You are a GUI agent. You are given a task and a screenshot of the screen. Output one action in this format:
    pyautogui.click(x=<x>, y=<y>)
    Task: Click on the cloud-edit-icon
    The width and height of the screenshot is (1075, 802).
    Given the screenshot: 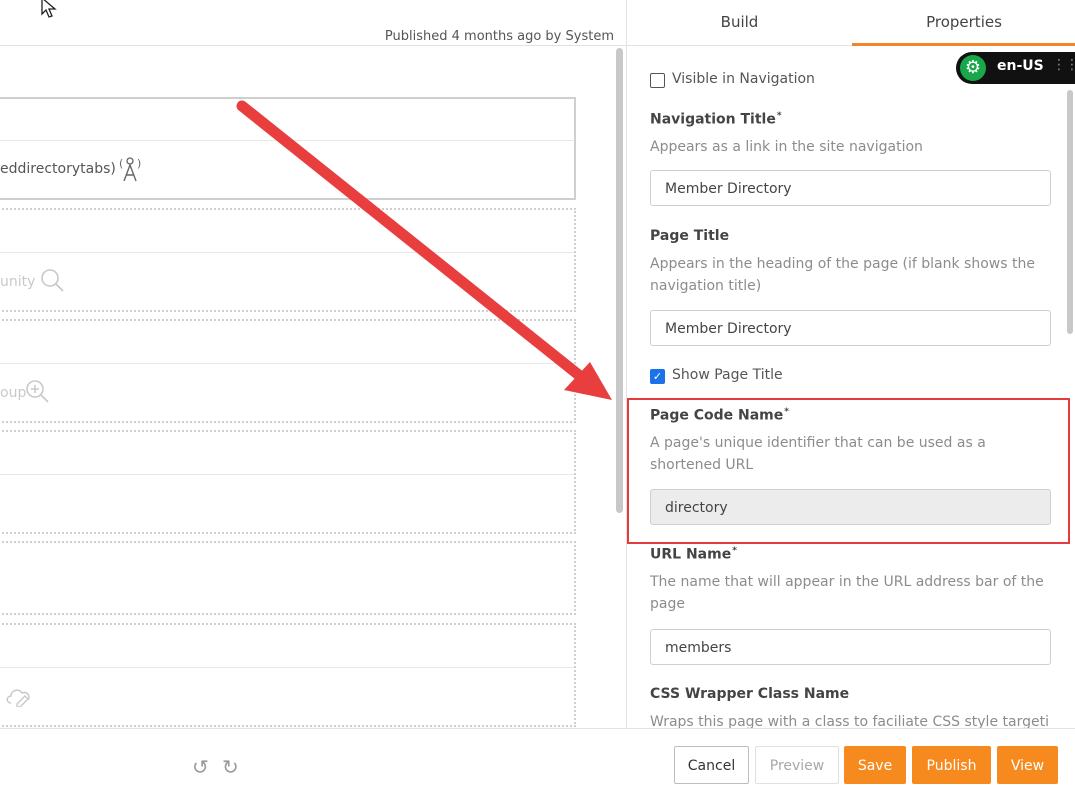 What is the action you would take?
    pyautogui.click(x=18, y=698)
    